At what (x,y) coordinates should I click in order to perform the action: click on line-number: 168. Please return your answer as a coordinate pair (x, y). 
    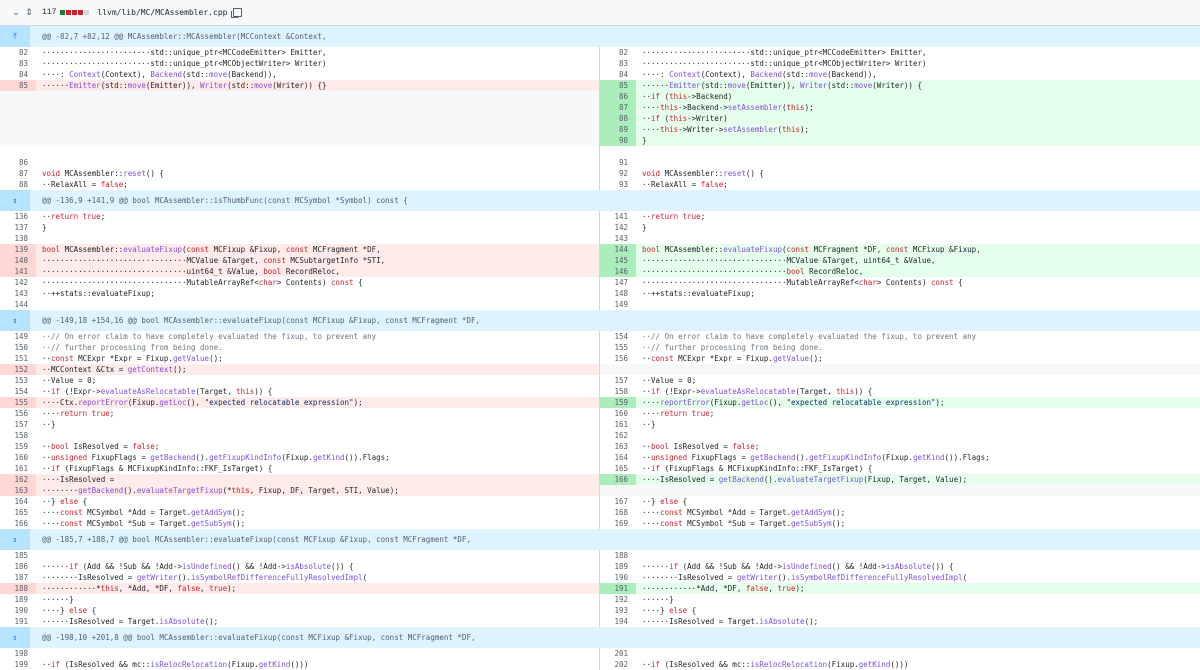
    Looking at the image, I should click on (618, 512).